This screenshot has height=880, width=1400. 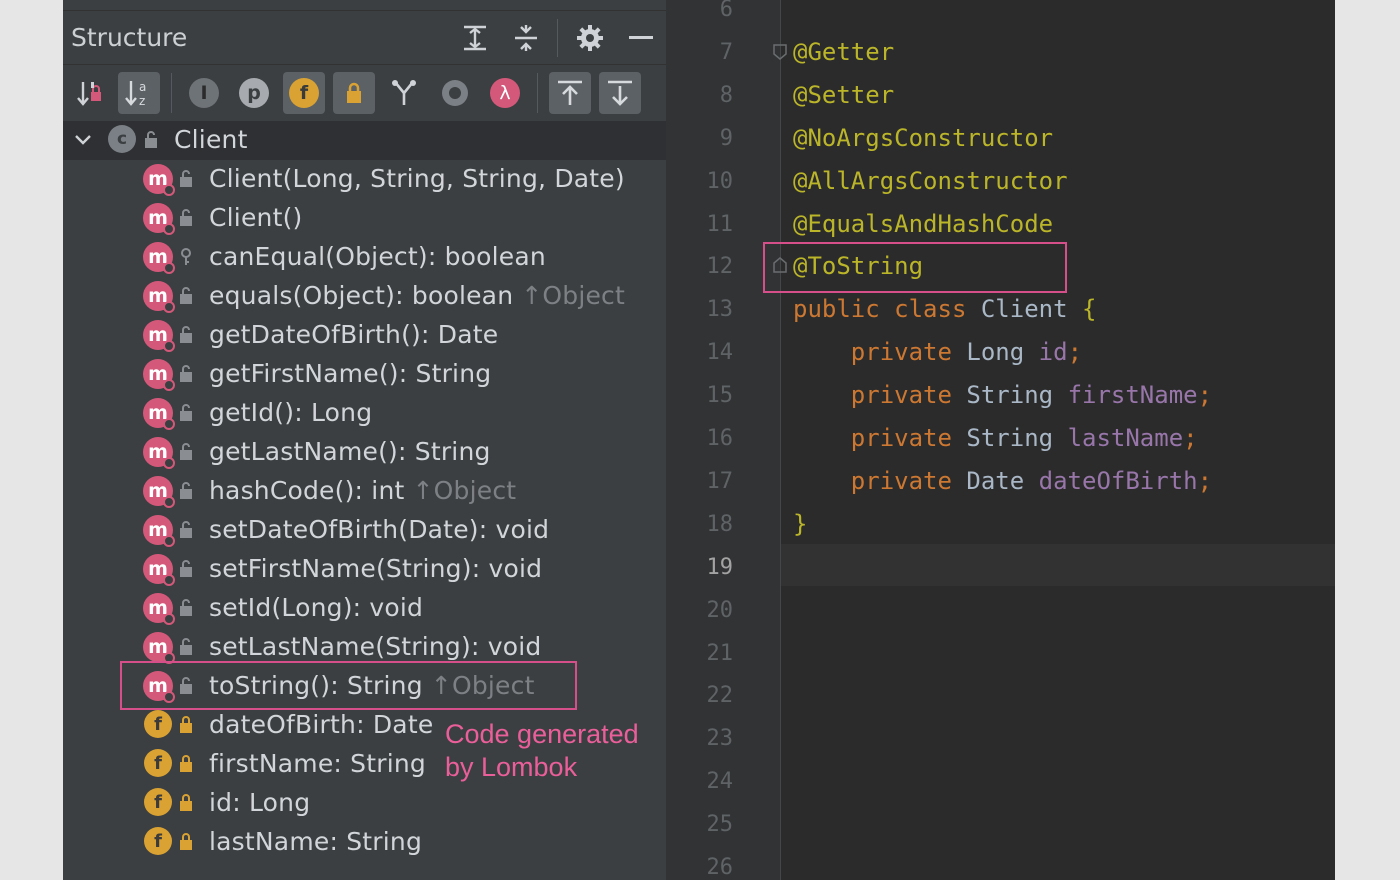 I want to click on line-number: 26, so click(x=720, y=867).